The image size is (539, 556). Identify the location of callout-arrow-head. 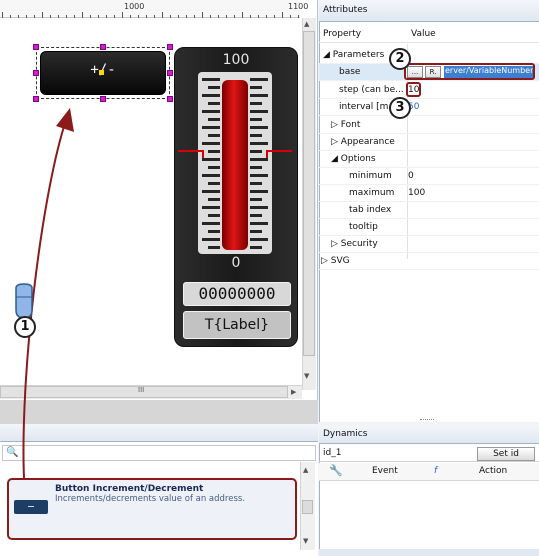
(65, 120).